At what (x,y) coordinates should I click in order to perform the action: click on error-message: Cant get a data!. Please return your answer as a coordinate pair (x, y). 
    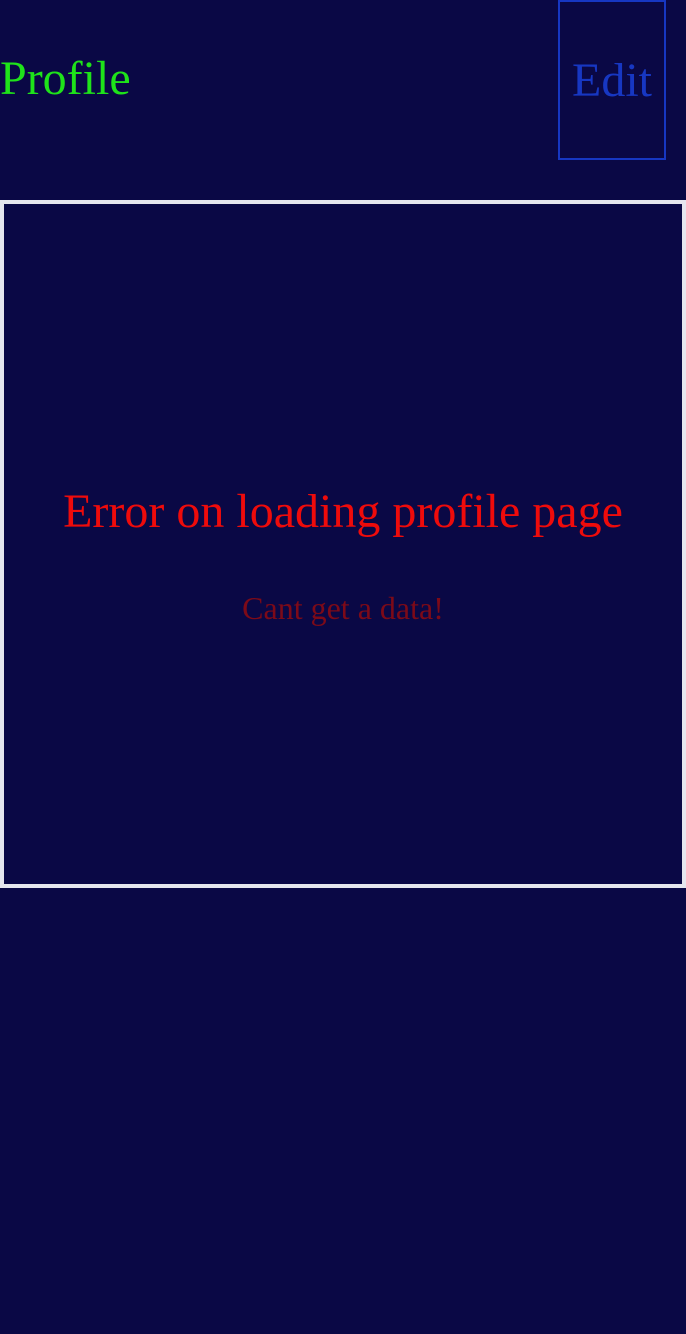
    Looking at the image, I should click on (343, 608).